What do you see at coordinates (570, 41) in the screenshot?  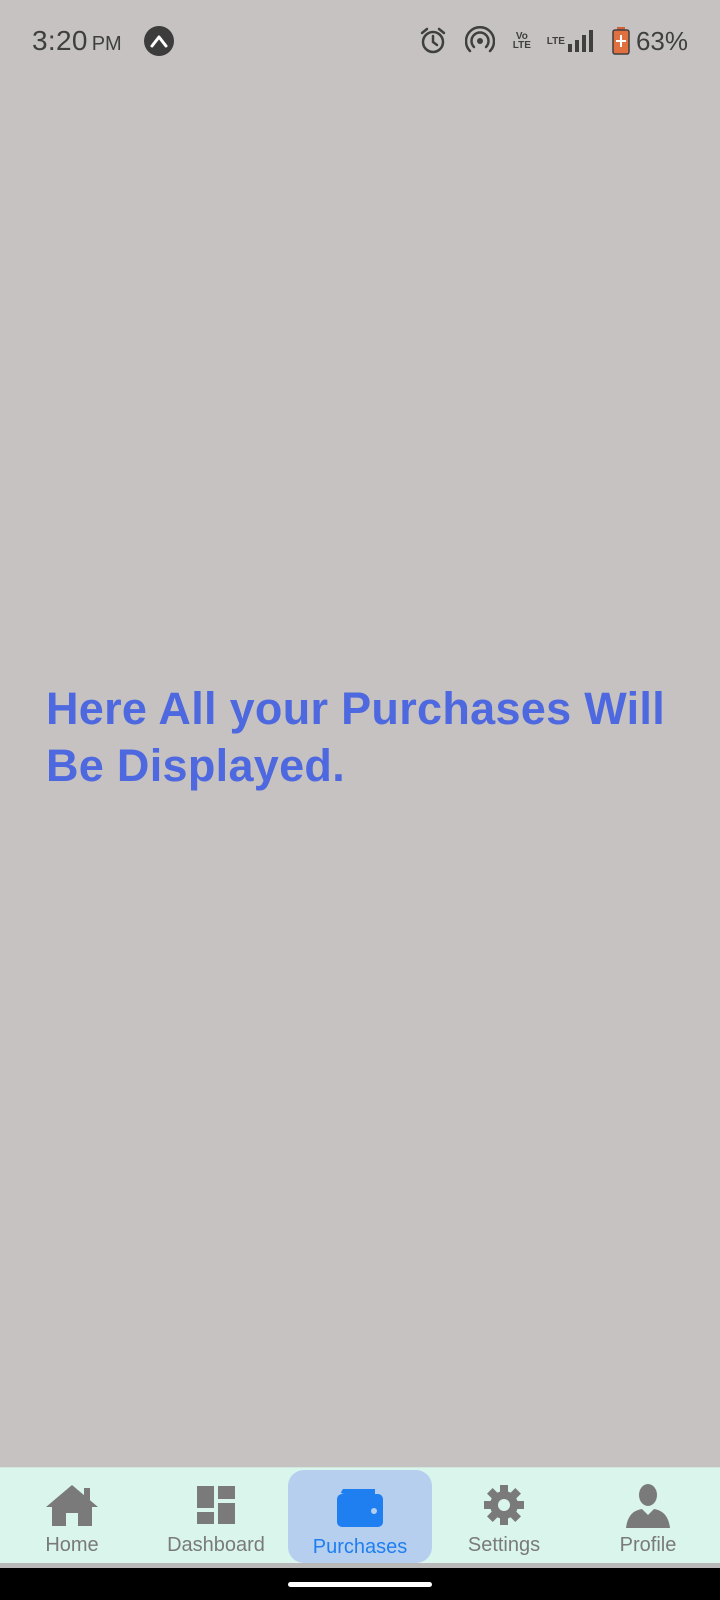 I see `signal-icon: LTE` at bounding box center [570, 41].